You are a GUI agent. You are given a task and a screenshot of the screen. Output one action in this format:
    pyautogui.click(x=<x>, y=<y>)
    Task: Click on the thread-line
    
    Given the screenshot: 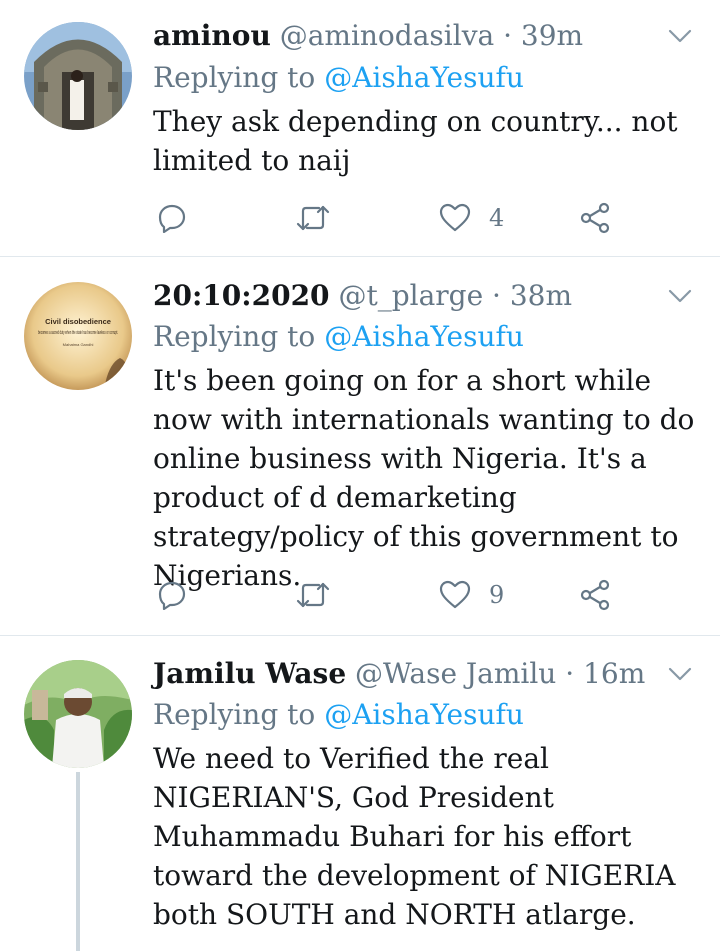 What is the action you would take?
    pyautogui.click(x=78, y=861)
    